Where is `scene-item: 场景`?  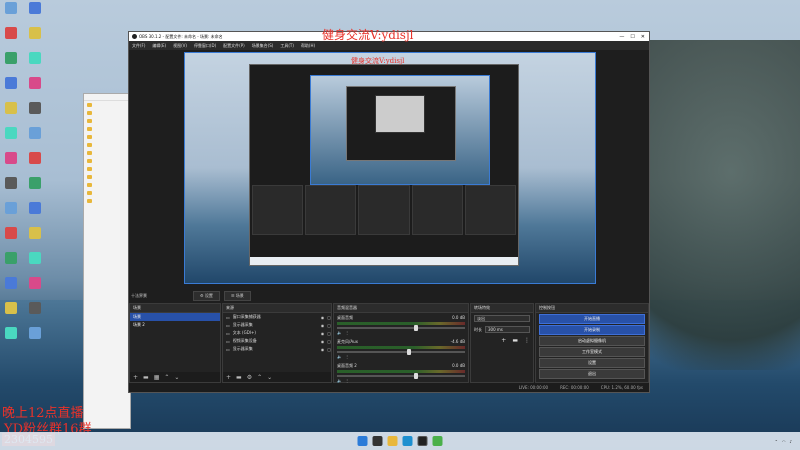 scene-item: 场景 is located at coordinates (175, 317).